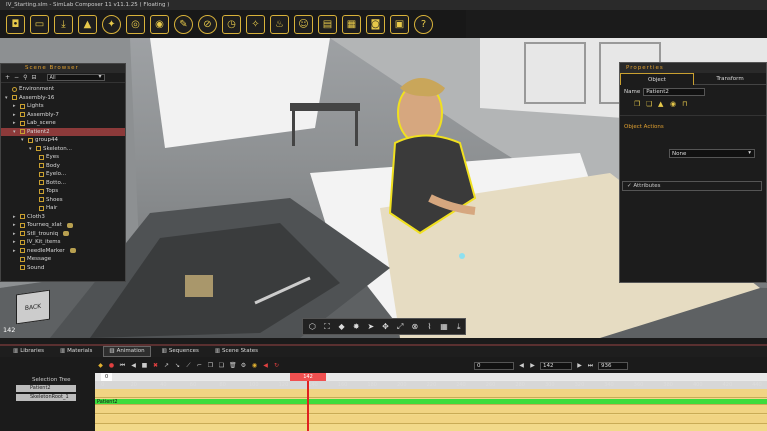  I want to click on selection-tree-item: SkeletonRoot_1, so click(46, 397).